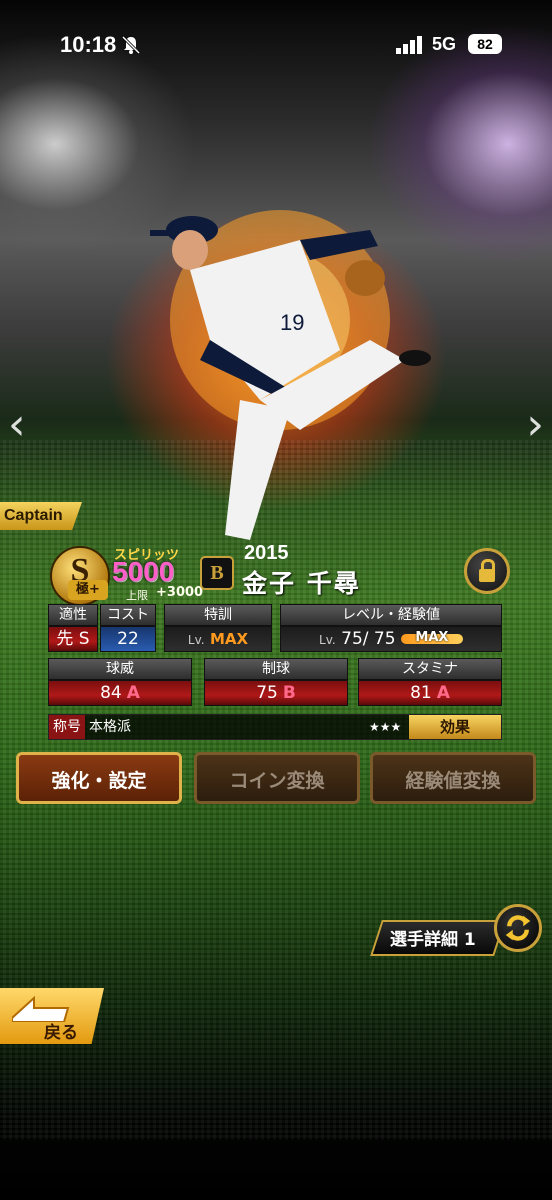  Describe the element at coordinates (518, 928) in the screenshot. I see `swap-icon` at that location.